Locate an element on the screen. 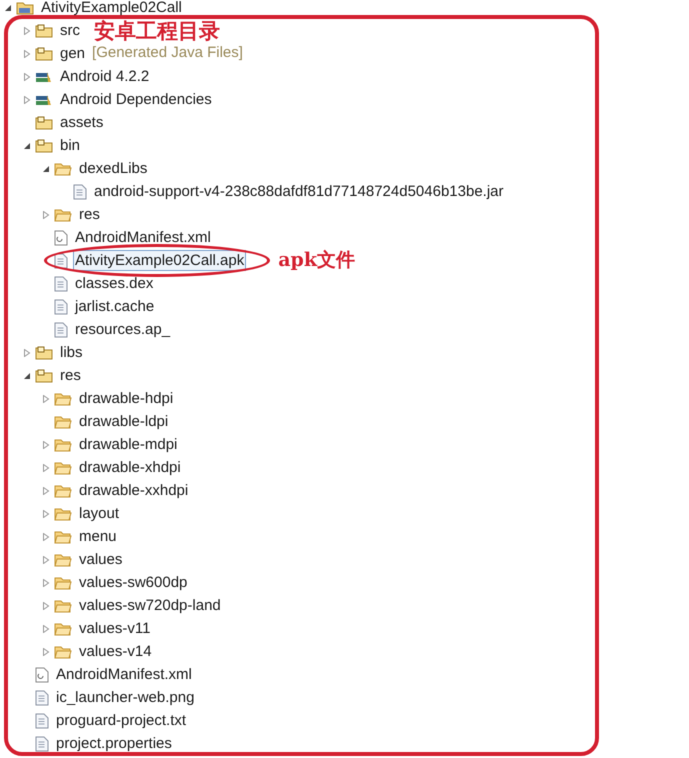 This screenshot has width=689, height=758. tree-item-label: proguard-project.txt is located at coordinates (121, 720).